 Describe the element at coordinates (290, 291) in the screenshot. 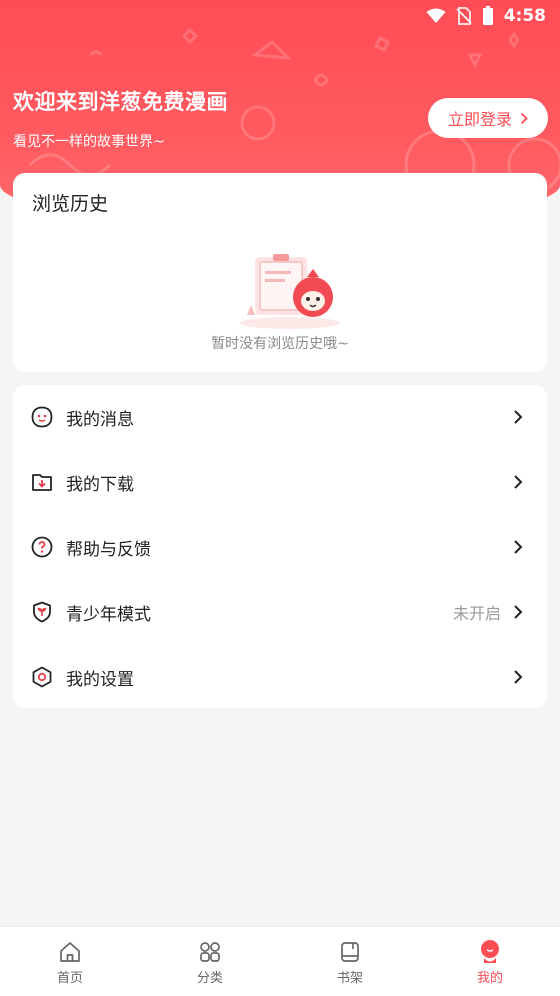

I see `empty-history-illustration` at that location.